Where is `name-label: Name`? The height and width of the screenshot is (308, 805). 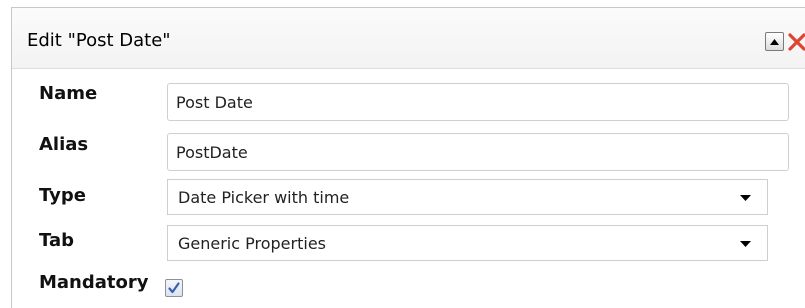 name-label: Name is located at coordinates (68, 93).